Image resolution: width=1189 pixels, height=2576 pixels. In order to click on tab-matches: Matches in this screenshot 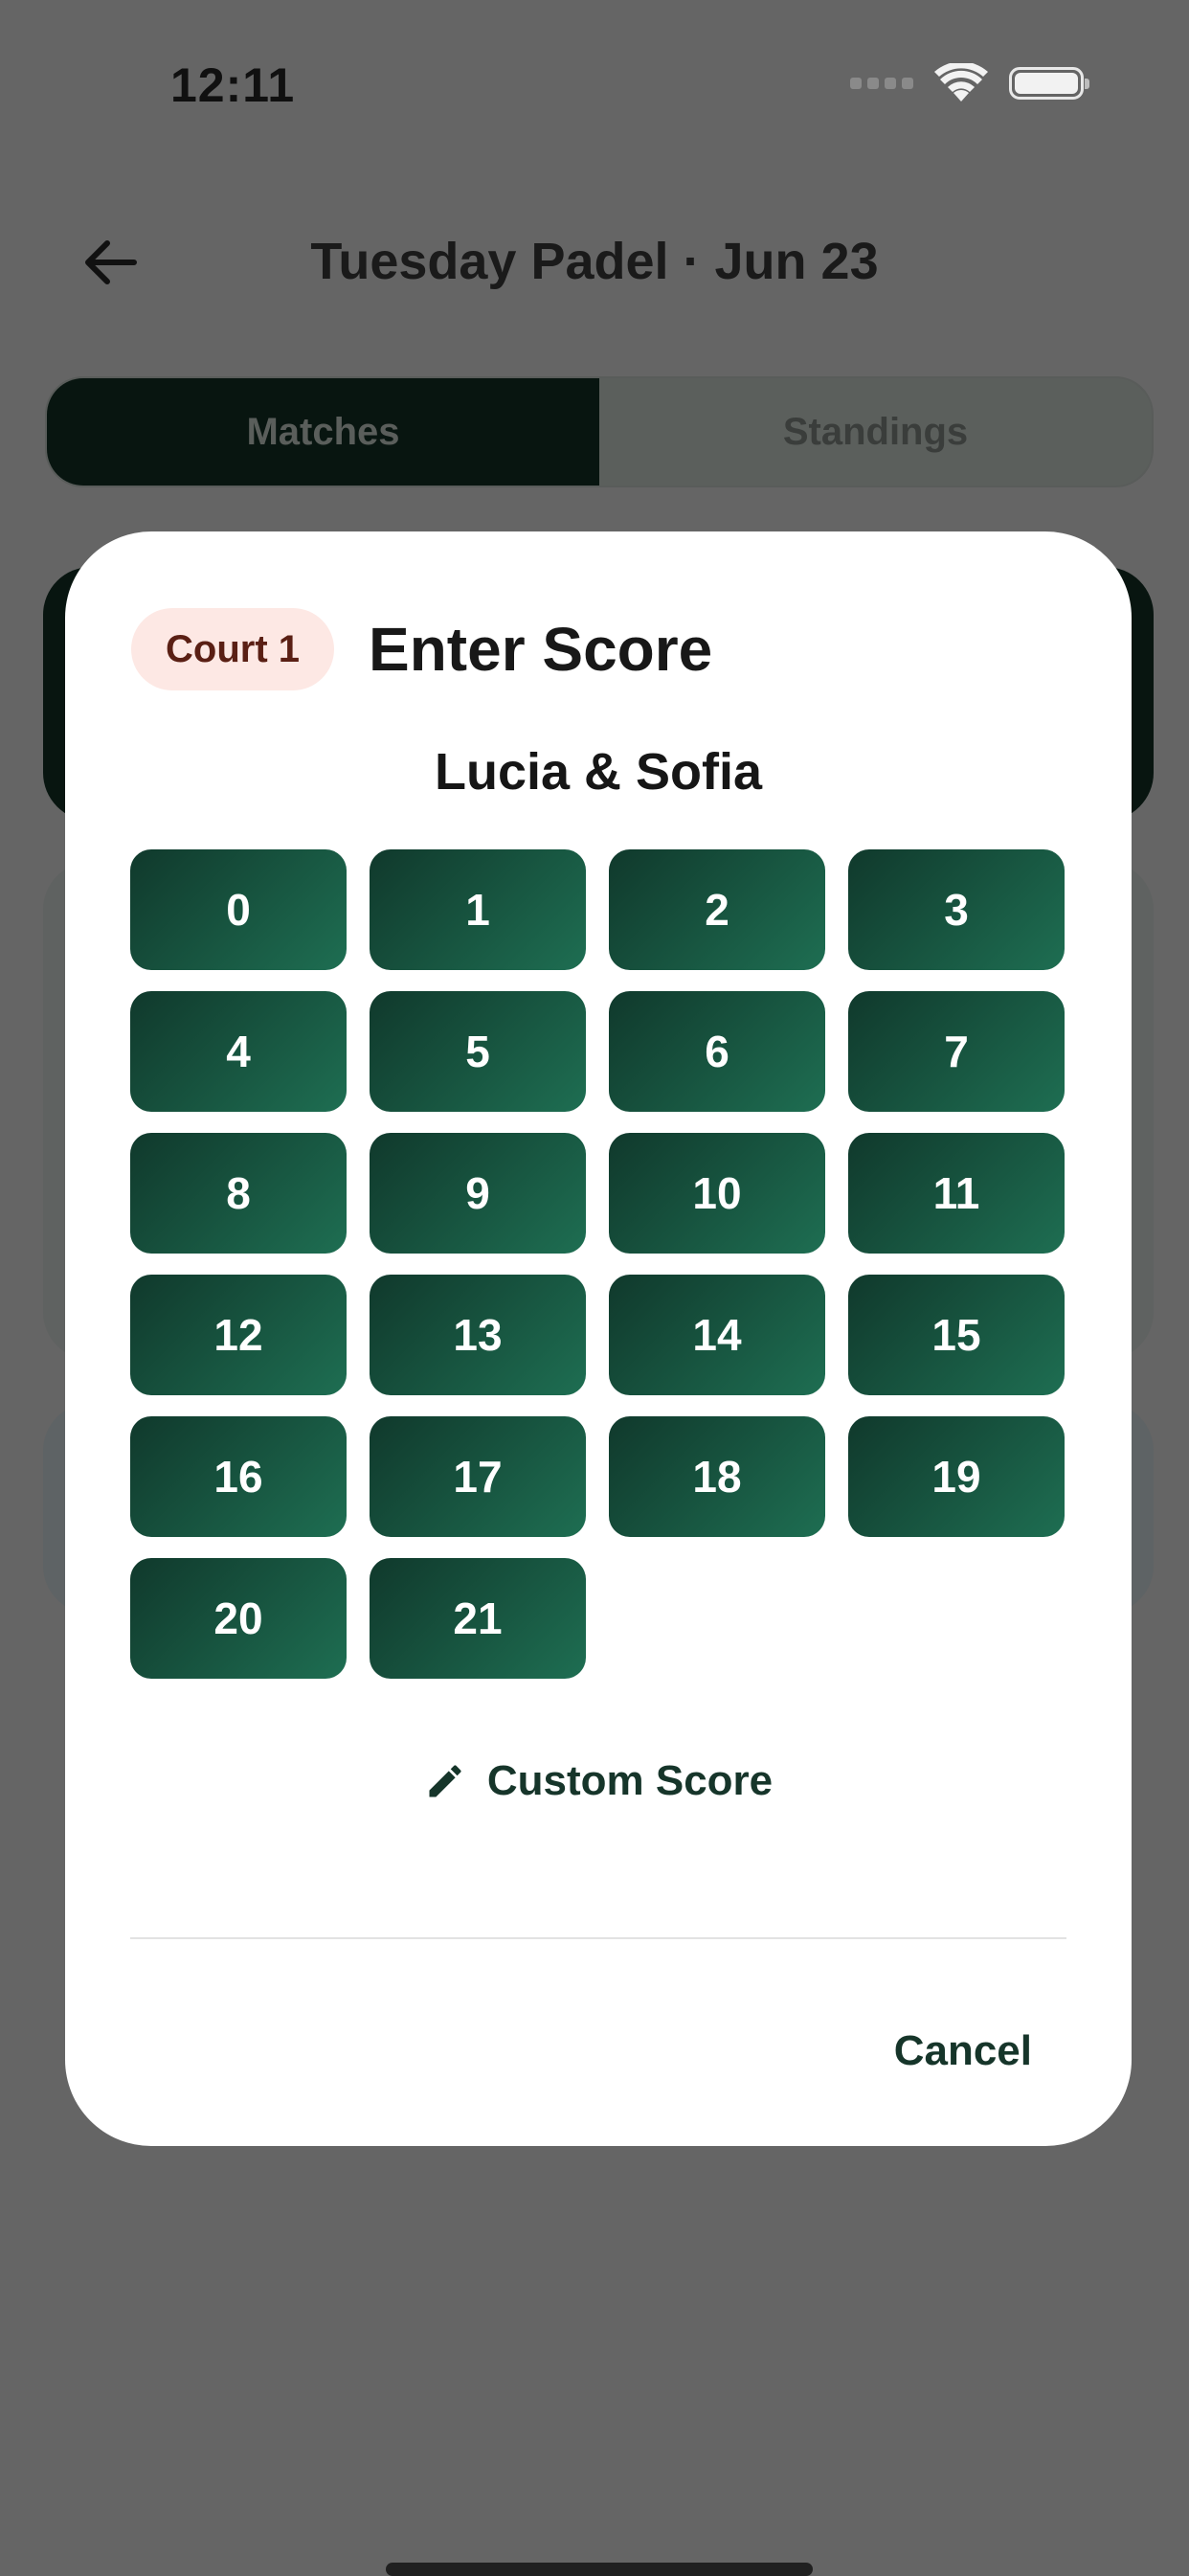, I will do `click(323, 432)`.